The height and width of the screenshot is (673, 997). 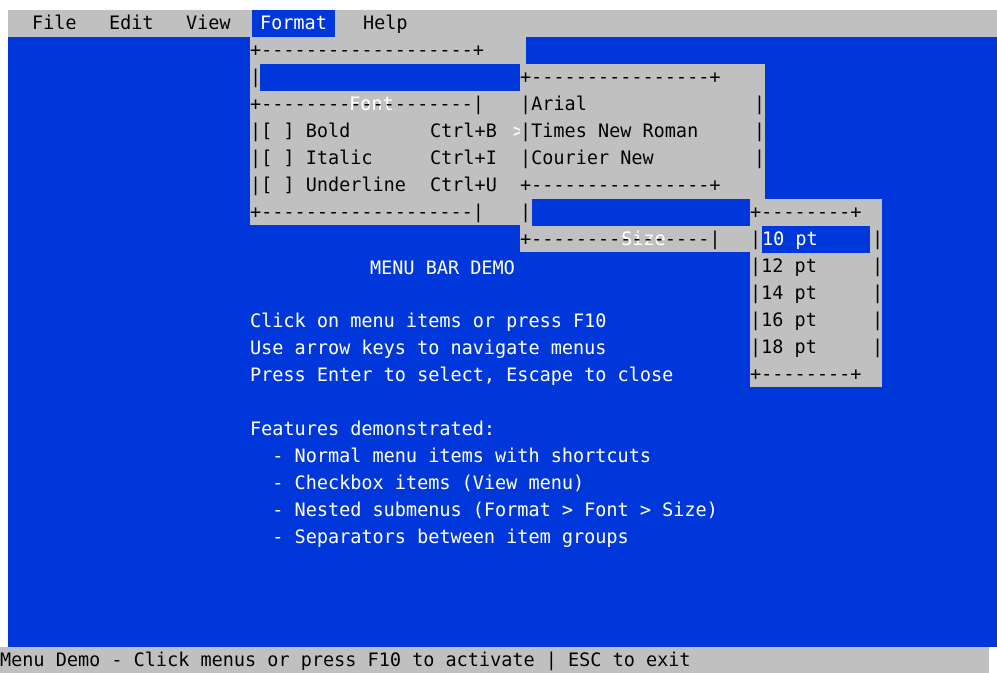 I want to click on size-item-12: |12 pt |, so click(x=816, y=266).